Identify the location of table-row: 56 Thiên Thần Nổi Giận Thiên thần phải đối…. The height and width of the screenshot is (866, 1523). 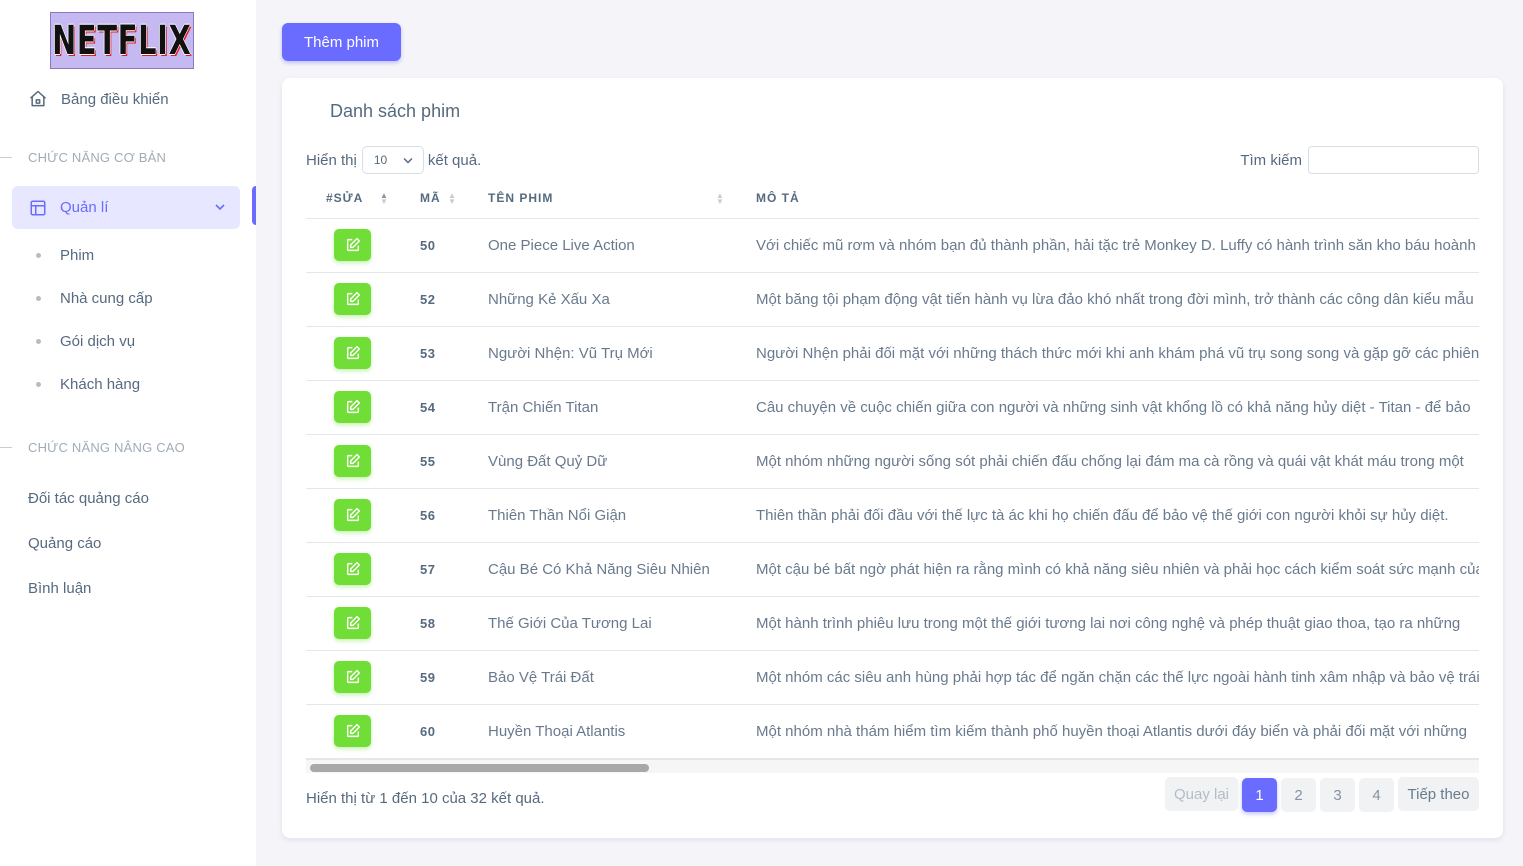
(892, 515).